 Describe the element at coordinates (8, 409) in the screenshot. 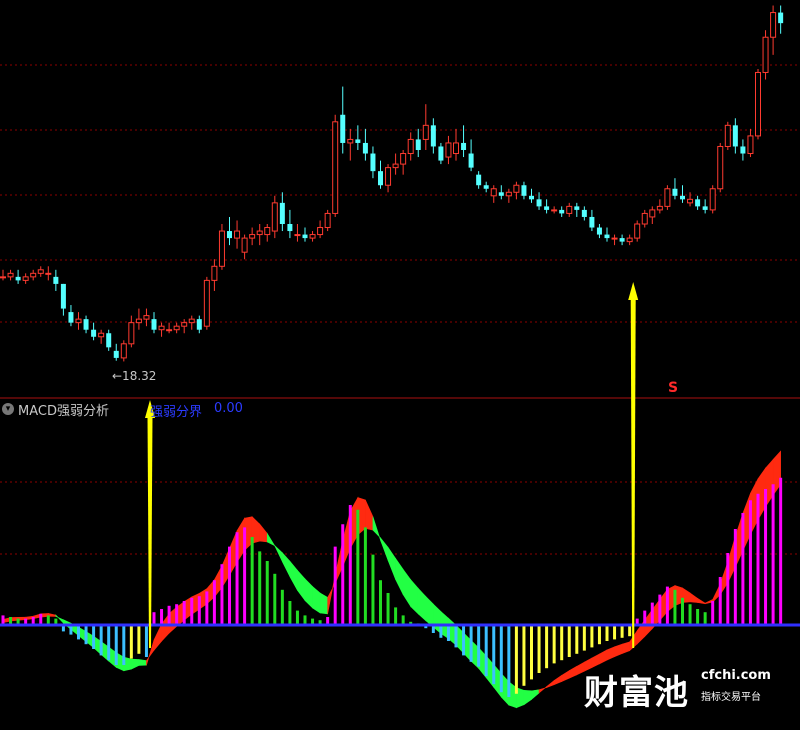

I see `chevron-down-icon: ▾` at that location.